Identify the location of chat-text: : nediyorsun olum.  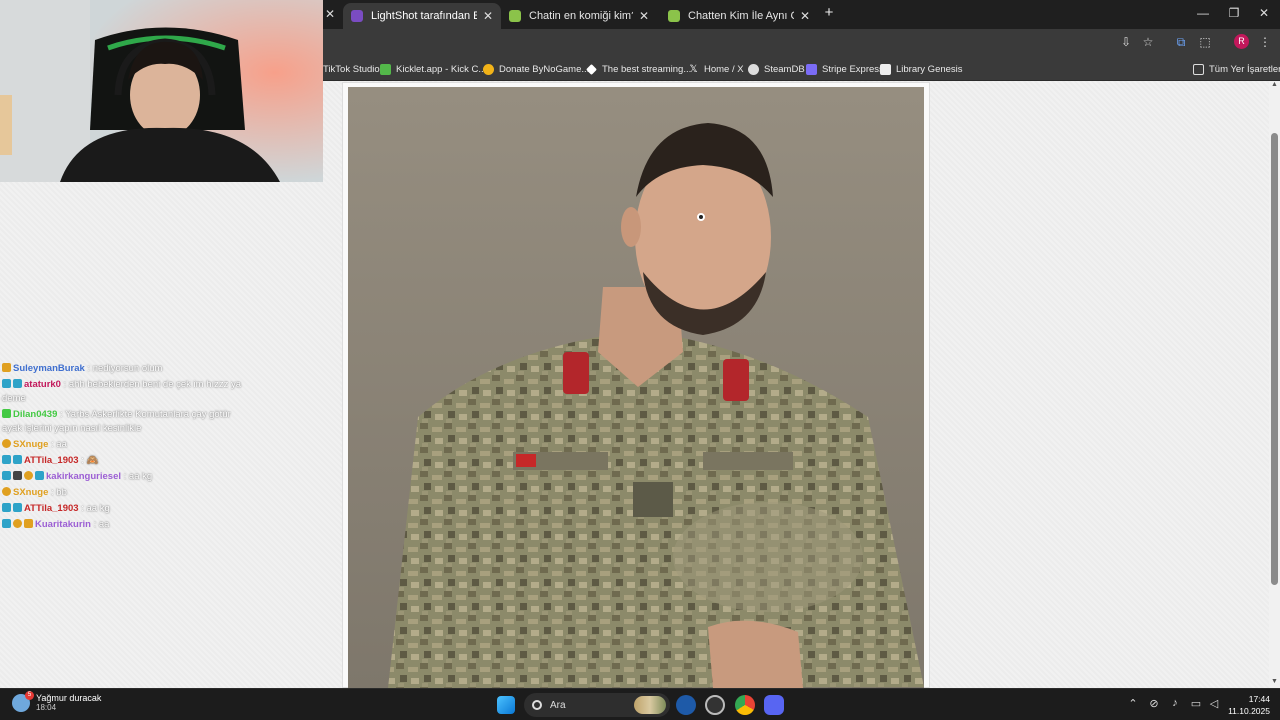
(125, 368).